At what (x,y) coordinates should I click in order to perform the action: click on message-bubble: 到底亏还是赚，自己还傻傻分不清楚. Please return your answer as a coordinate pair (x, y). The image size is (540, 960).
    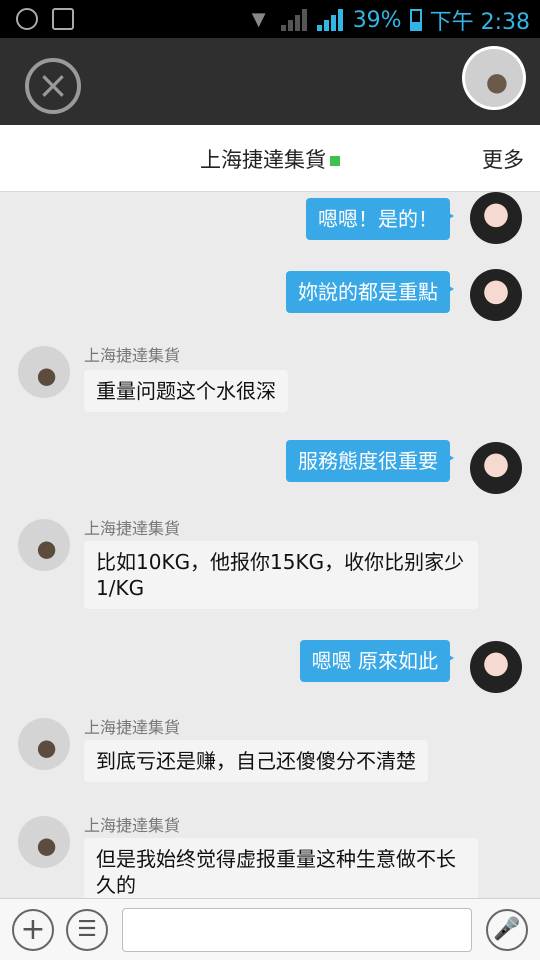
    Looking at the image, I should click on (256, 761).